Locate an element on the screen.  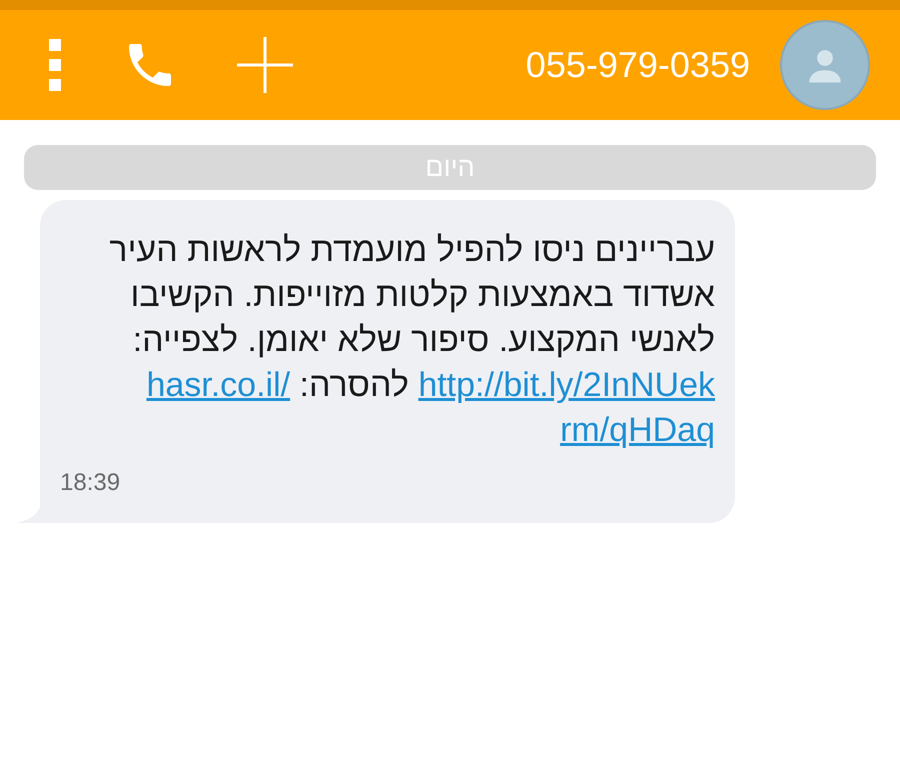
add-icon is located at coordinates (265, 65).